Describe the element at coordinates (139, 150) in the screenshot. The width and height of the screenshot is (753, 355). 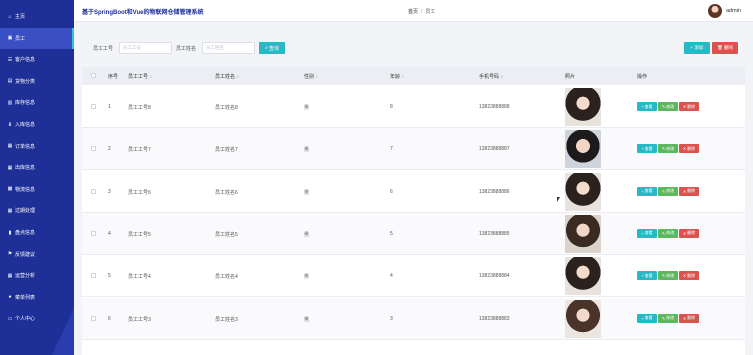
I see `cell-emp-no: 员工工号7` at that location.